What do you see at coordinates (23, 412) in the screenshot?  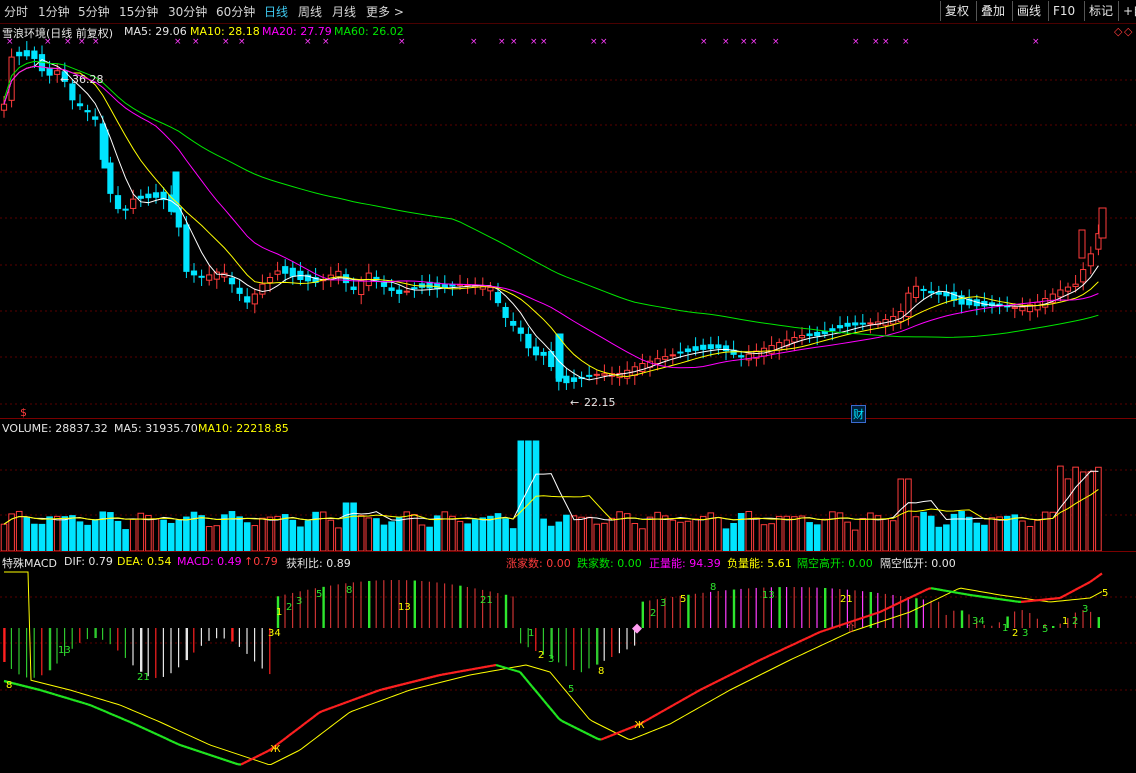 I see `dollar-marker: $` at bounding box center [23, 412].